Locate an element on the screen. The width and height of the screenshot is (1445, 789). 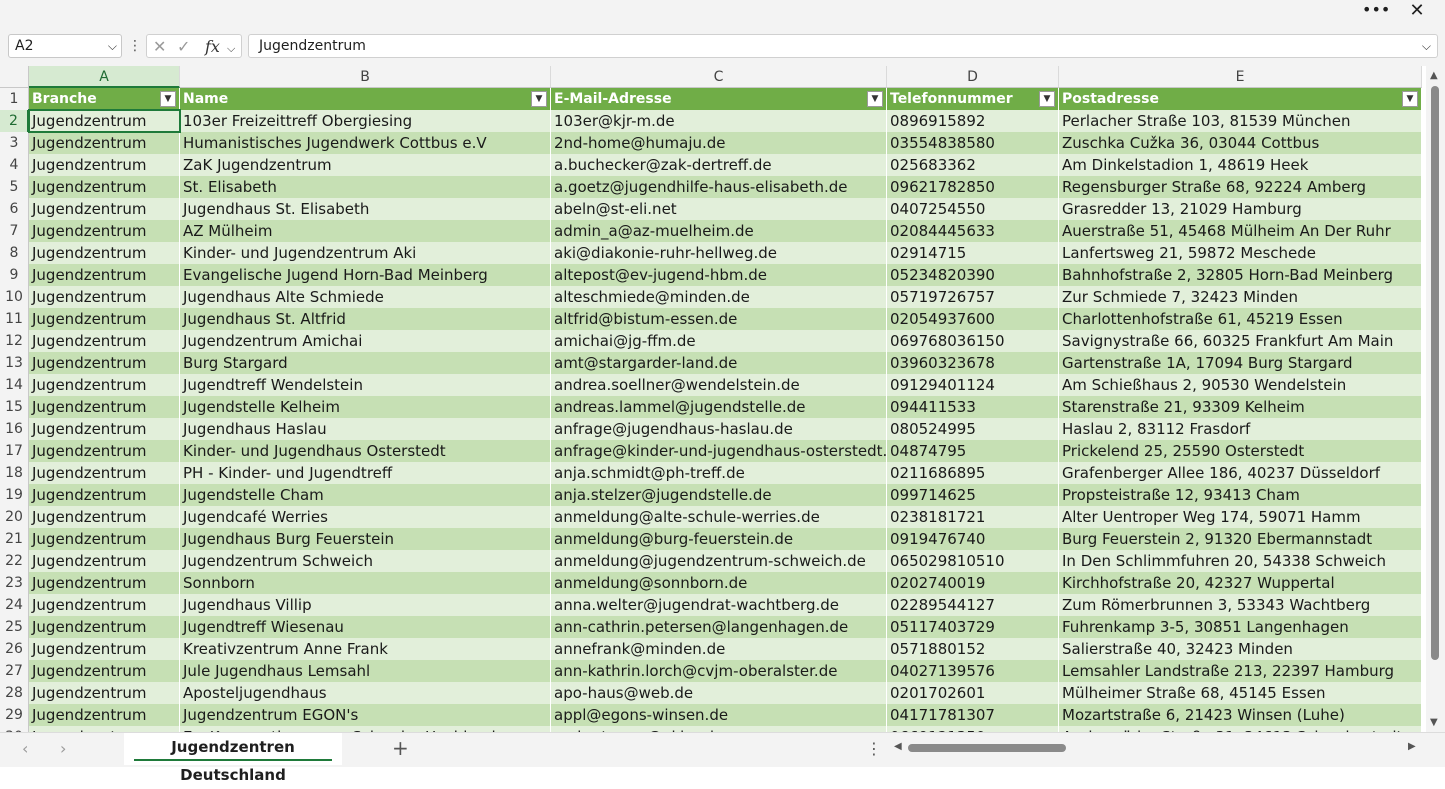
prev-sheet-icon: ‹ is located at coordinates (25, 748).